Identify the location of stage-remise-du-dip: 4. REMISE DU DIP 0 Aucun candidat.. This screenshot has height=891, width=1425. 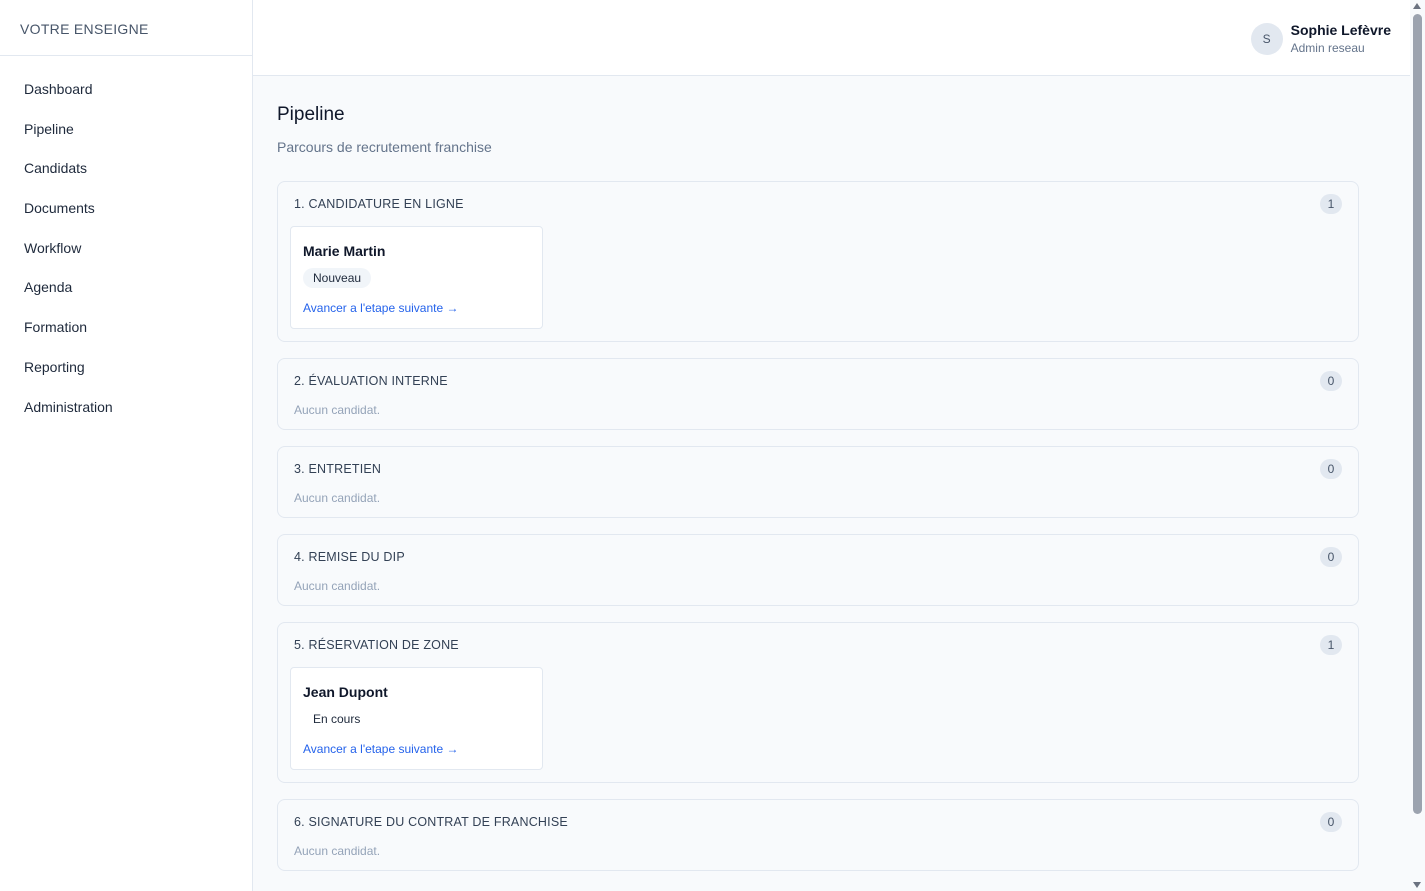
(818, 570).